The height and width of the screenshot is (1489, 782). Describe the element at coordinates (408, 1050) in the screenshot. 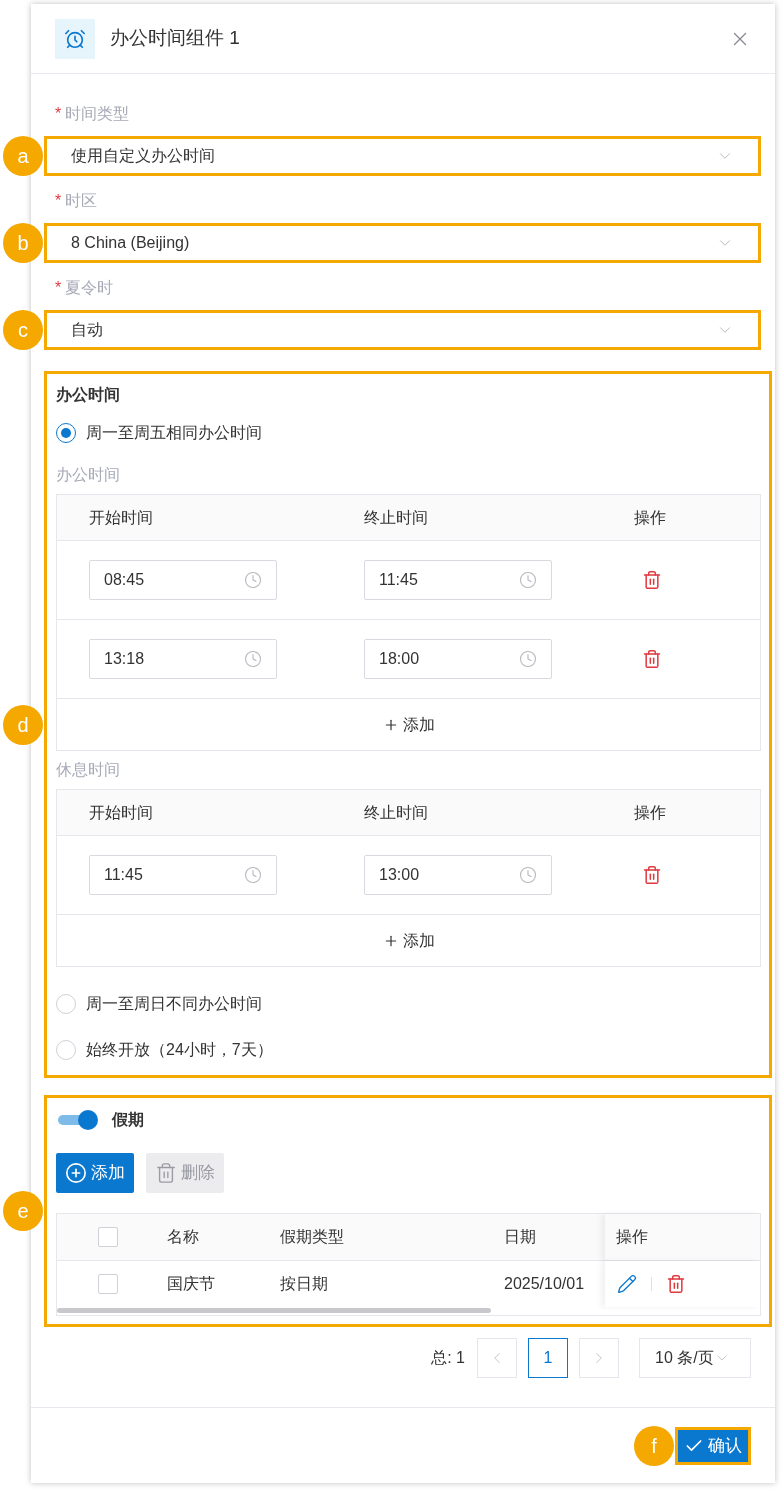

I see `radio-option: 始终开放（24小时，7天）` at that location.